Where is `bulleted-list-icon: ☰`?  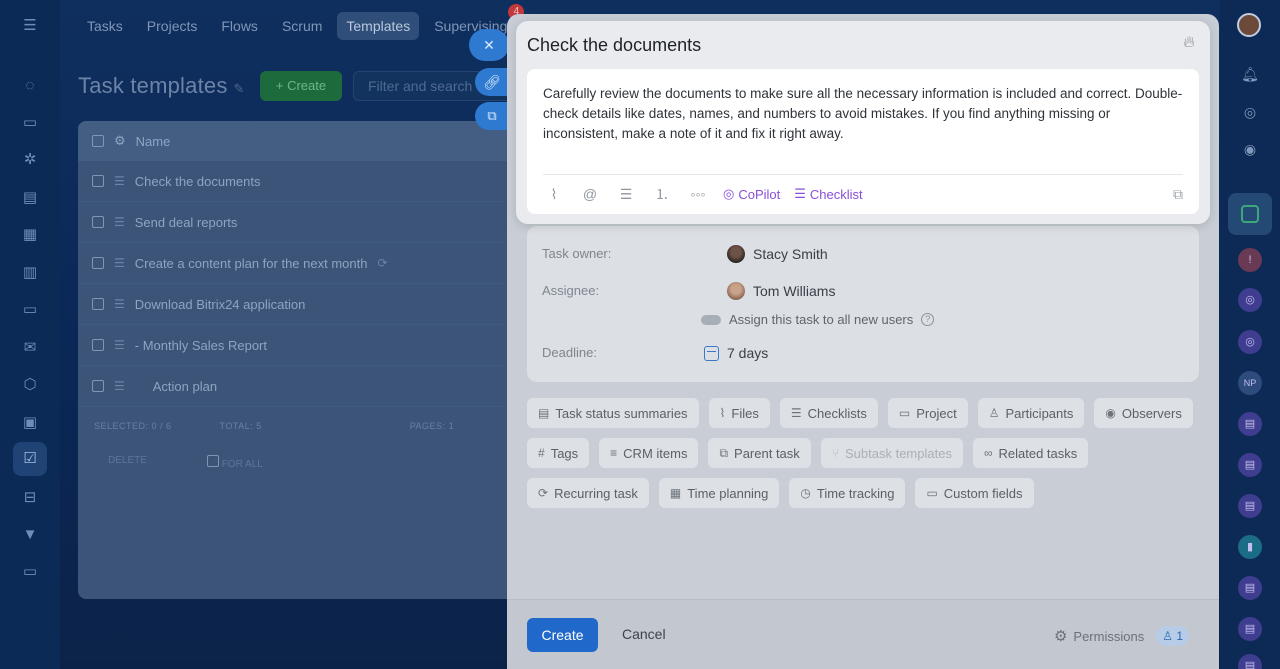
bulleted-list-icon: ☰ is located at coordinates (626, 194).